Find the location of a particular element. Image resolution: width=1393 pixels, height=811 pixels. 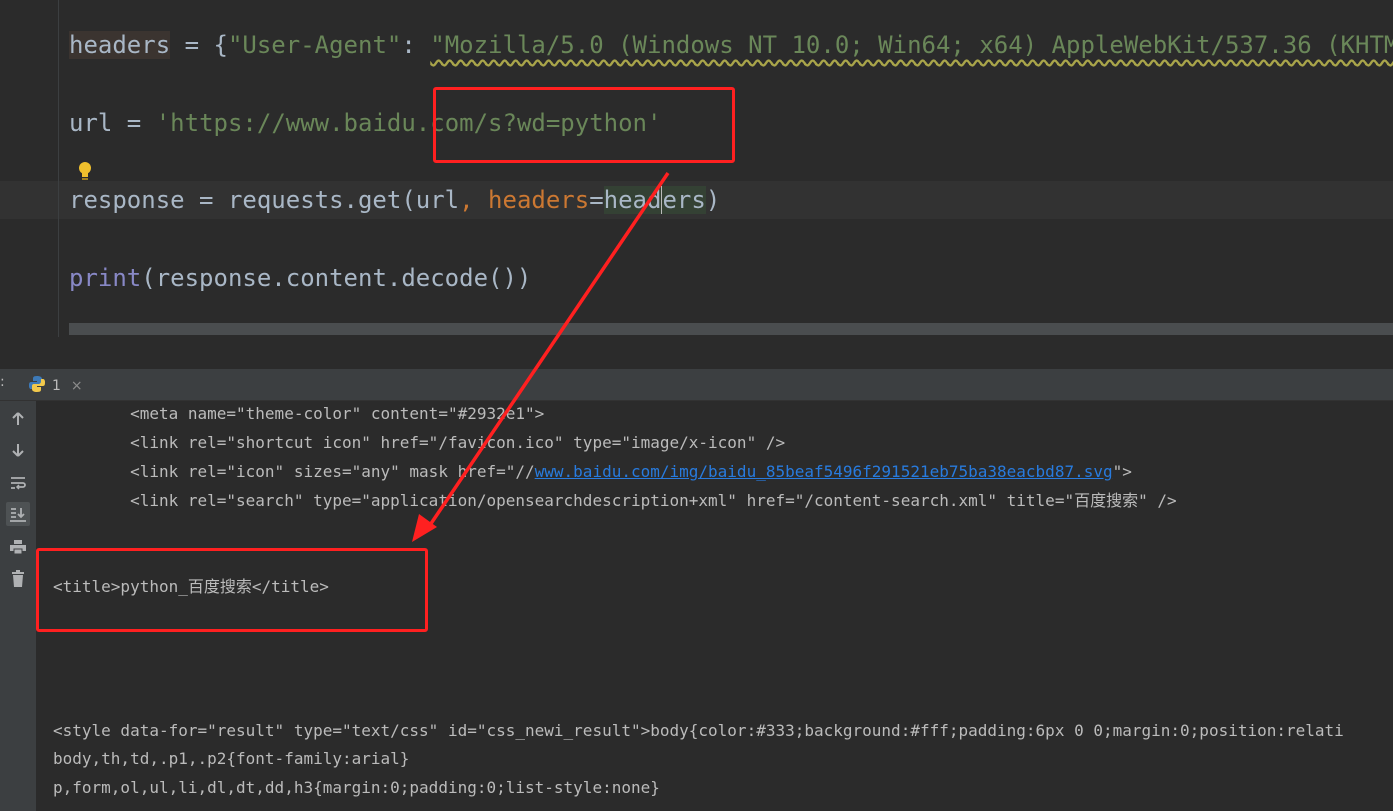

comma: , is located at coordinates (474, 200).